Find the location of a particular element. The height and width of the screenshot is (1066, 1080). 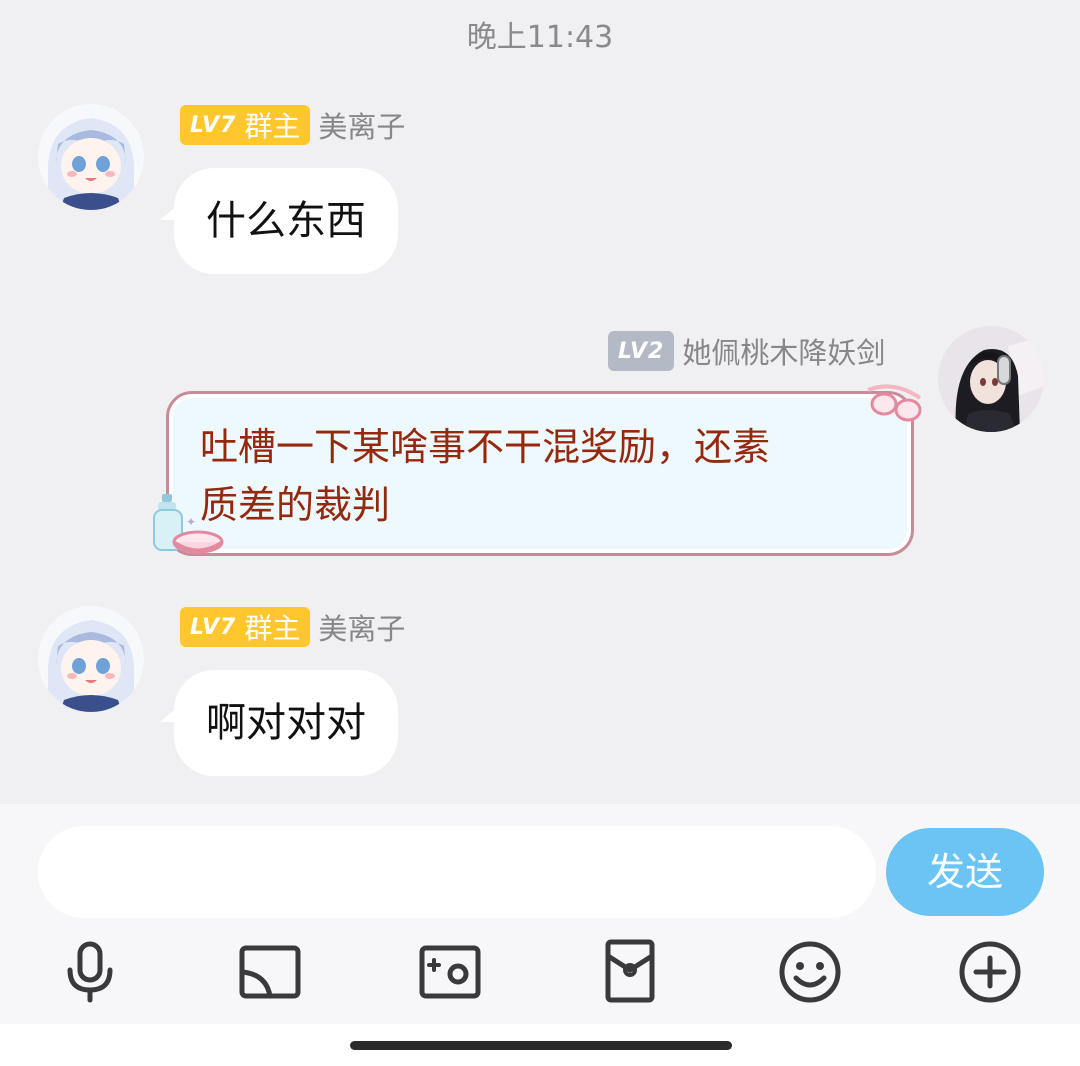

screen-cast-icon is located at coordinates (270, 972).